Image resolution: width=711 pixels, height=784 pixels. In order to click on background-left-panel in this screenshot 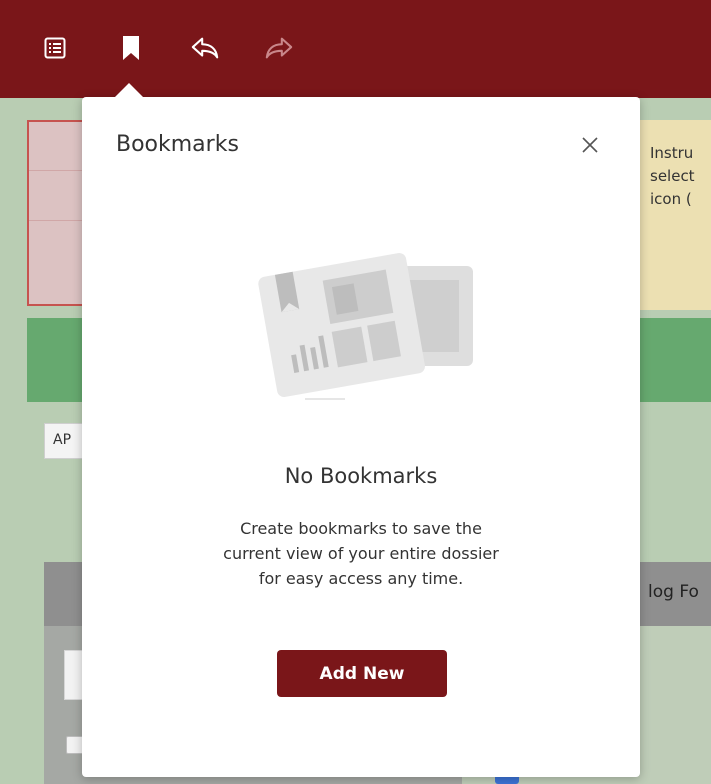, I will do `click(57, 213)`.